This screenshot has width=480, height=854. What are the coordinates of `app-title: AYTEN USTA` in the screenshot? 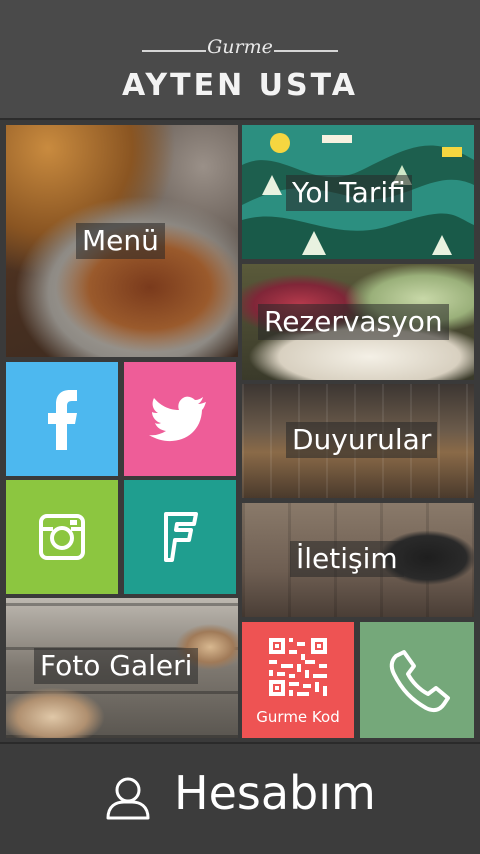 It's located at (240, 85).